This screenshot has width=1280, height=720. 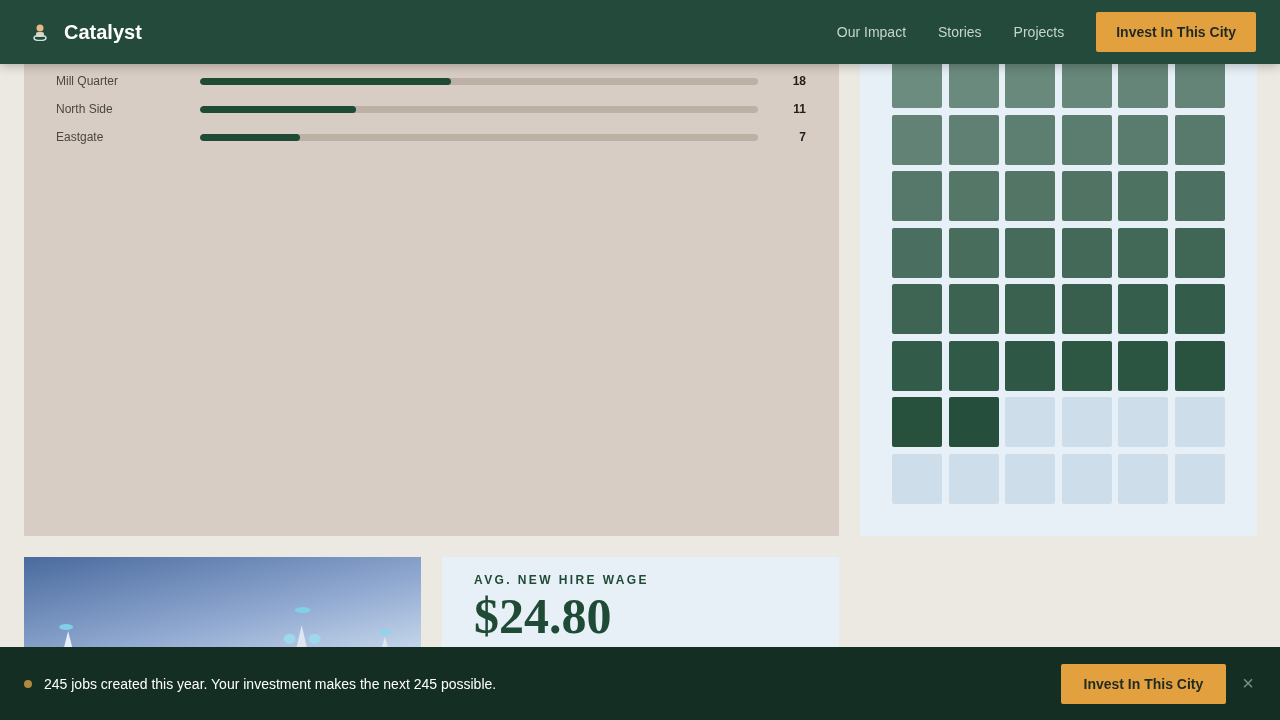 I want to click on banner-message: 245 jobs created this year. Your investment makes the next 245 possible., so click(x=271, y=683).